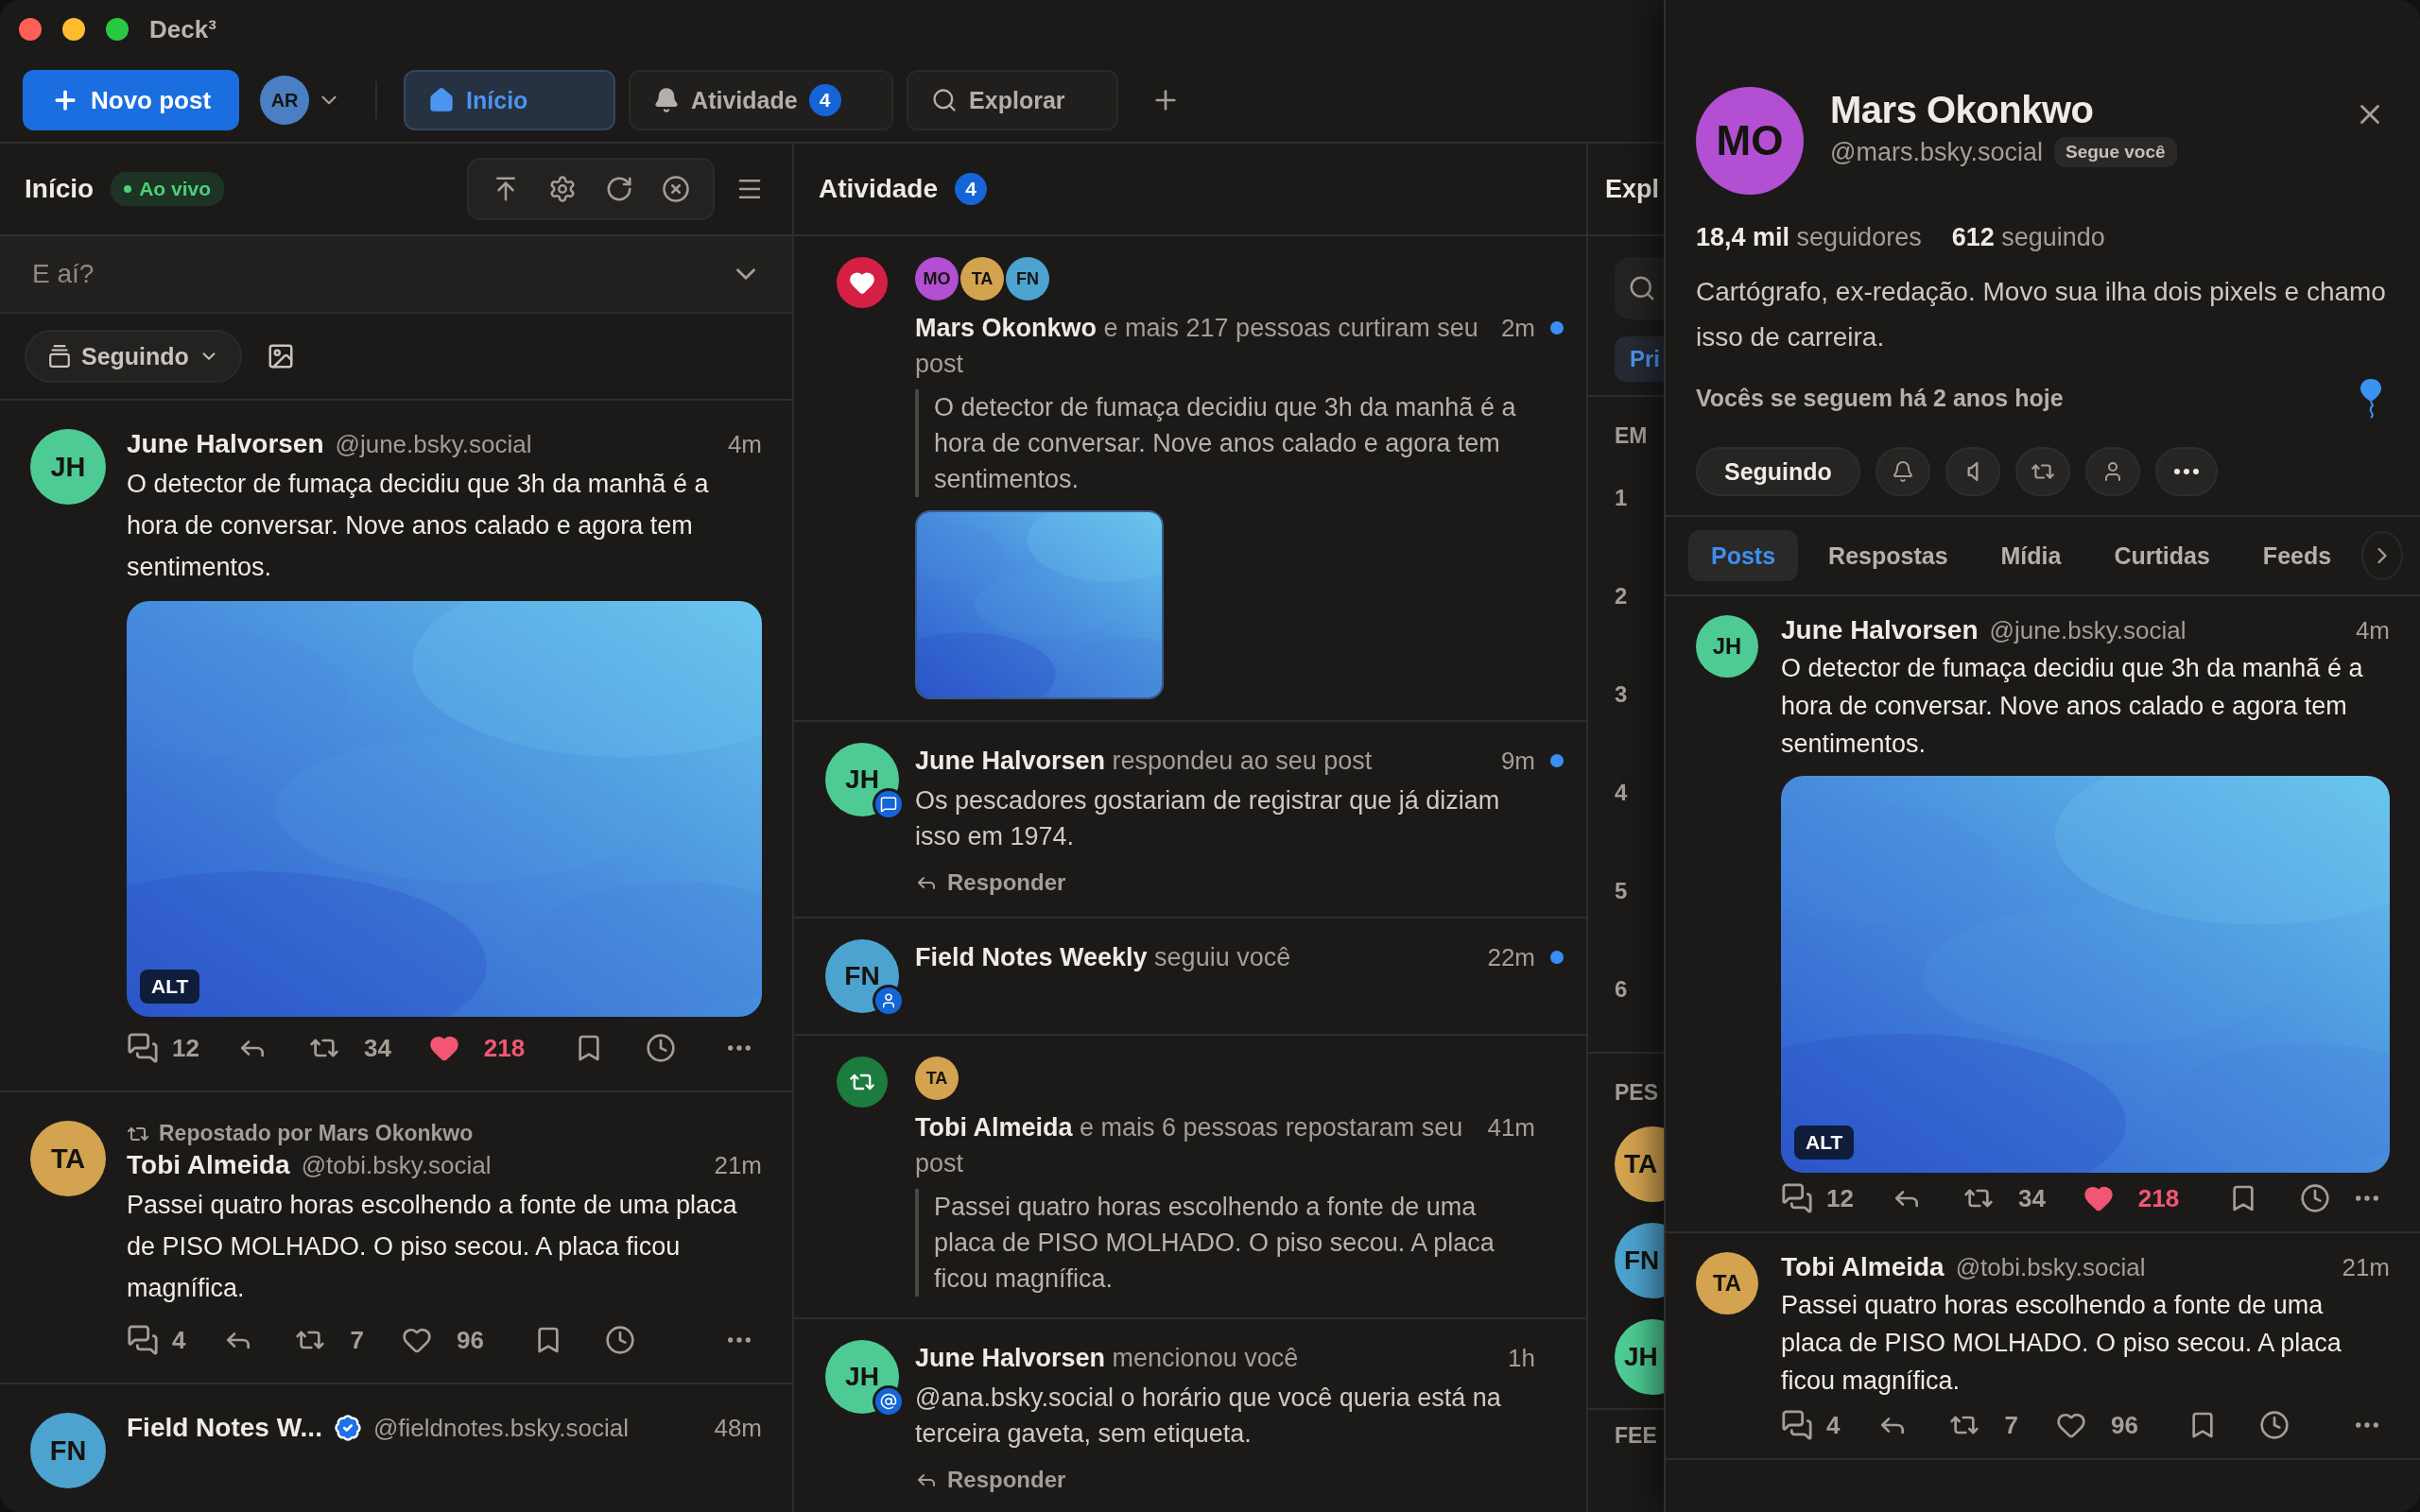  Describe the element at coordinates (1521, 1358) in the screenshot. I see `notification-time: 1h` at that location.